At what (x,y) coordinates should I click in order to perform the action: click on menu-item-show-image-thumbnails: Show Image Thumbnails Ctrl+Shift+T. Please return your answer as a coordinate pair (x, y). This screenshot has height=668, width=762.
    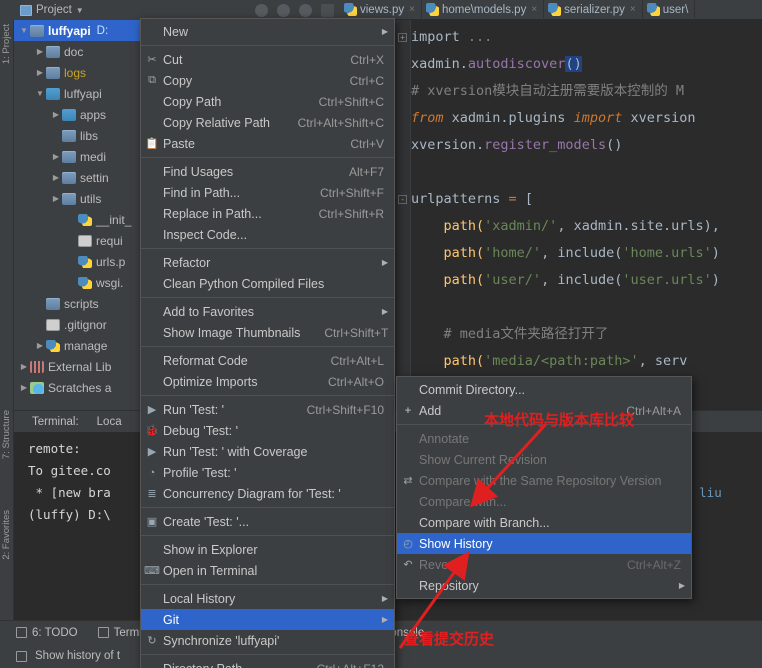
    Looking at the image, I should click on (267, 332).